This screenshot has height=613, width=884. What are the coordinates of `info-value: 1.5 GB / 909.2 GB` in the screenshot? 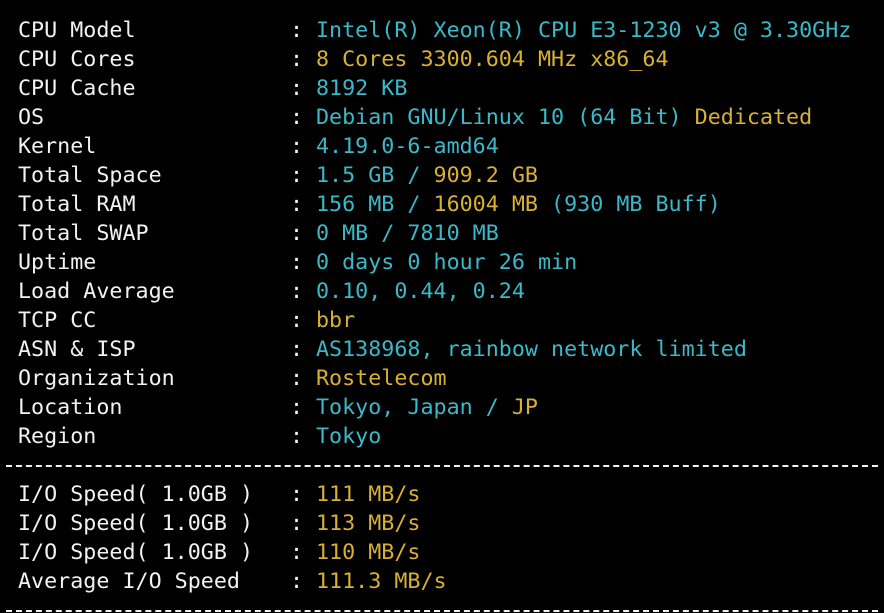 It's located at (427, 175).